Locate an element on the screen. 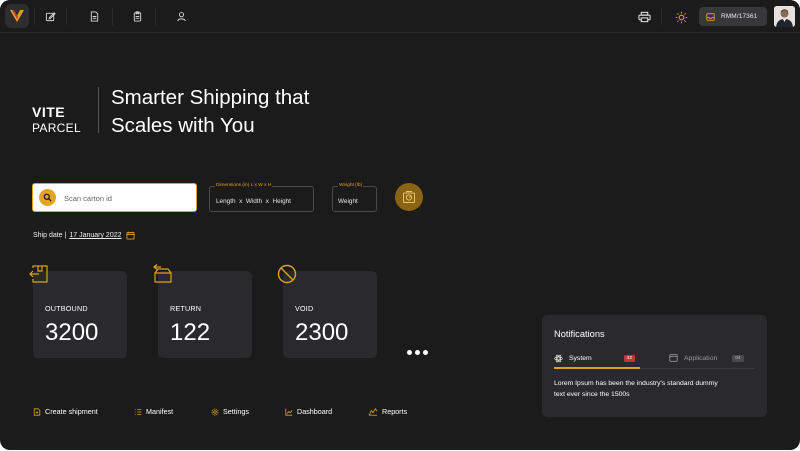 This screenshot has height=451, width=800. calendar-icon is located at coordinates (130, 235).